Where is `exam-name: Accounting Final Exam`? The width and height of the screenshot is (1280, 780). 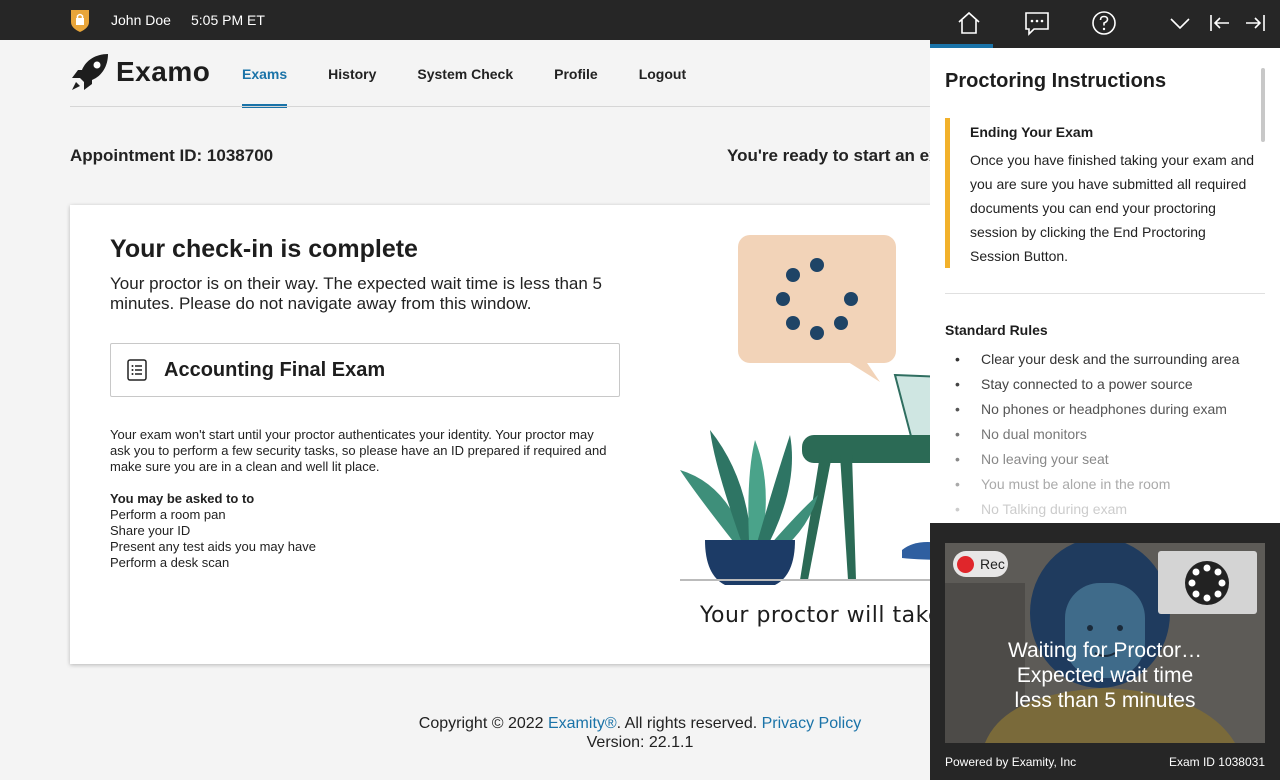 exam-name: Accounting Final Exam is located at coordinates (275, 369).